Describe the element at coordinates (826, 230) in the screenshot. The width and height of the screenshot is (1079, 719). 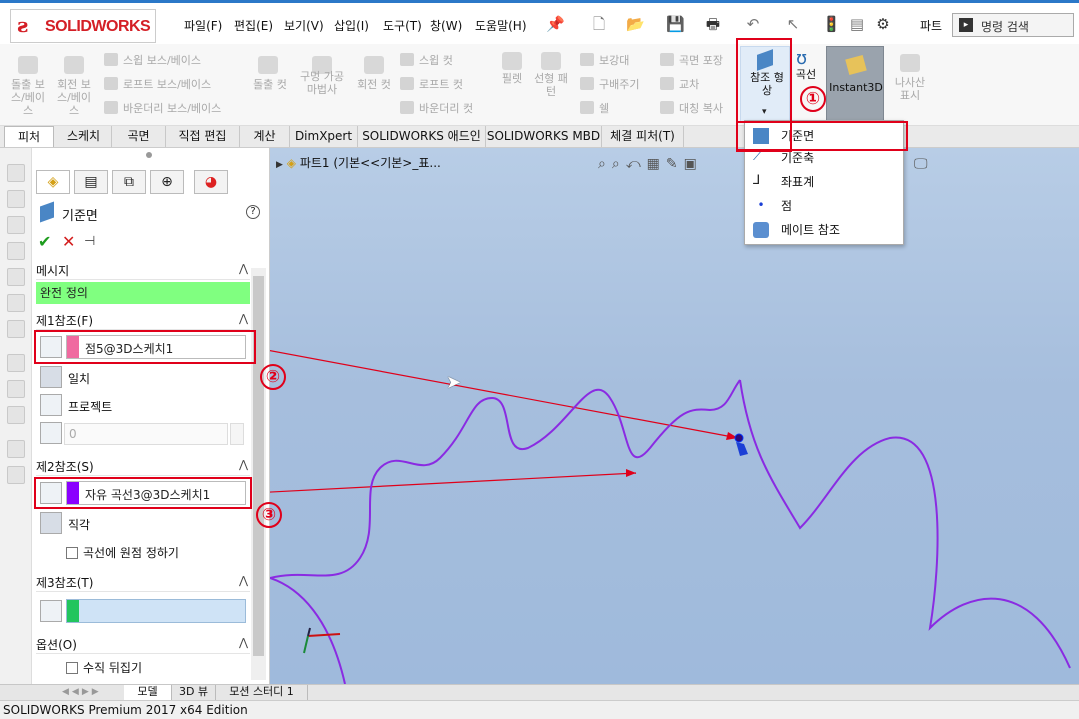
I see `menu-item-mate-reference: 메이트 참조` at that location.